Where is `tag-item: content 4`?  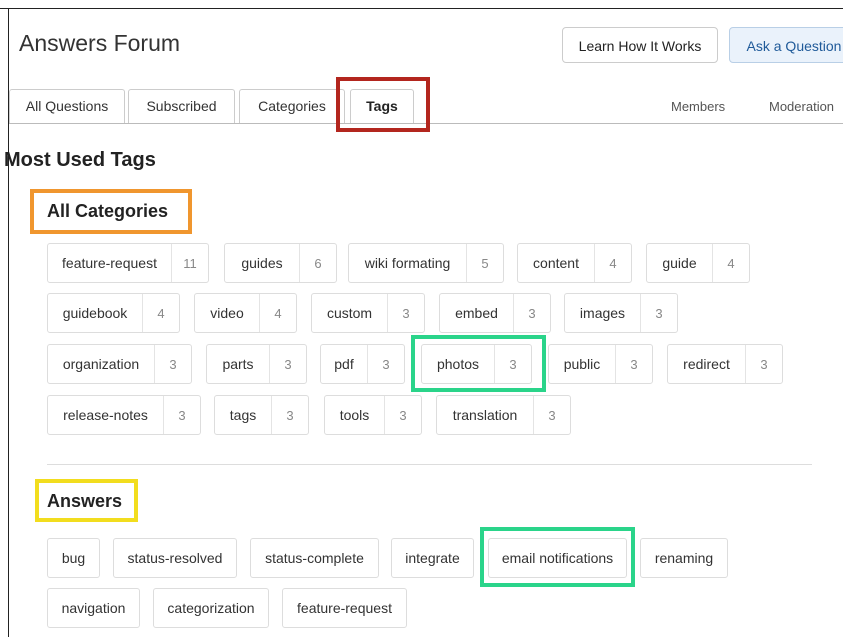 tag-item: content 4 is located at coordinates (574, 263).